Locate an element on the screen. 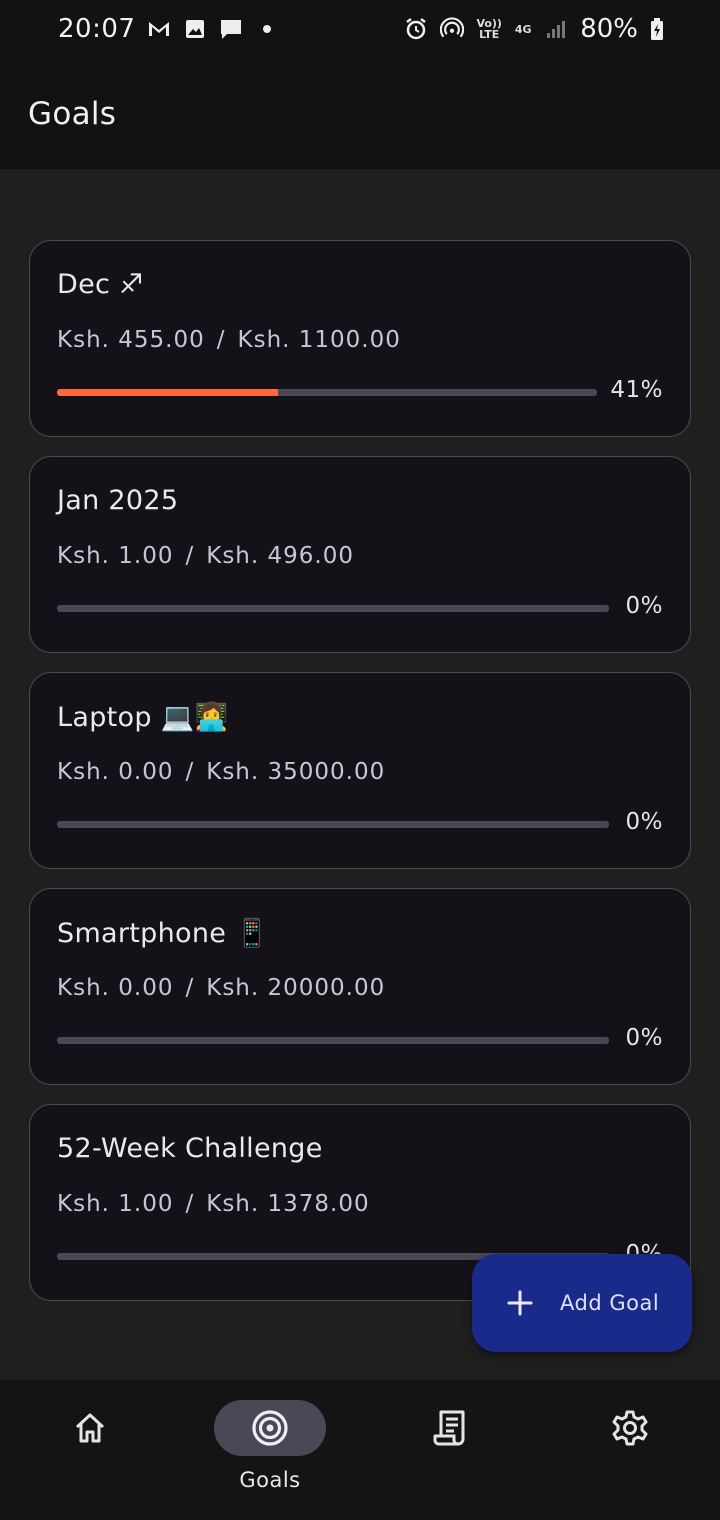 The width and height of the screenshot is (720, 1520). status-bar-right: Vo)) LTE 4G 80% is located at coordinates (534, 29).